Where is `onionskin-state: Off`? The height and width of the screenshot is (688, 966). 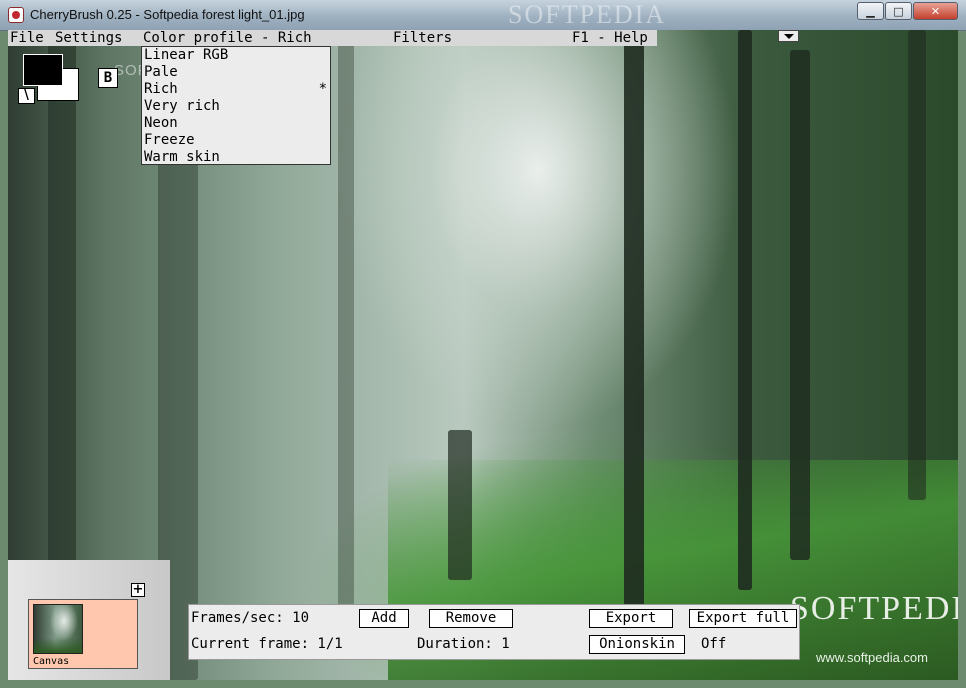
onionskin-state: Off is located at coordinates (714, 644).